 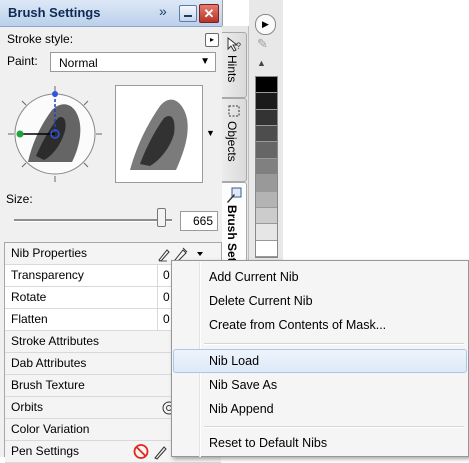 I want to click on disabled-icon, so click(x=141, y=451).